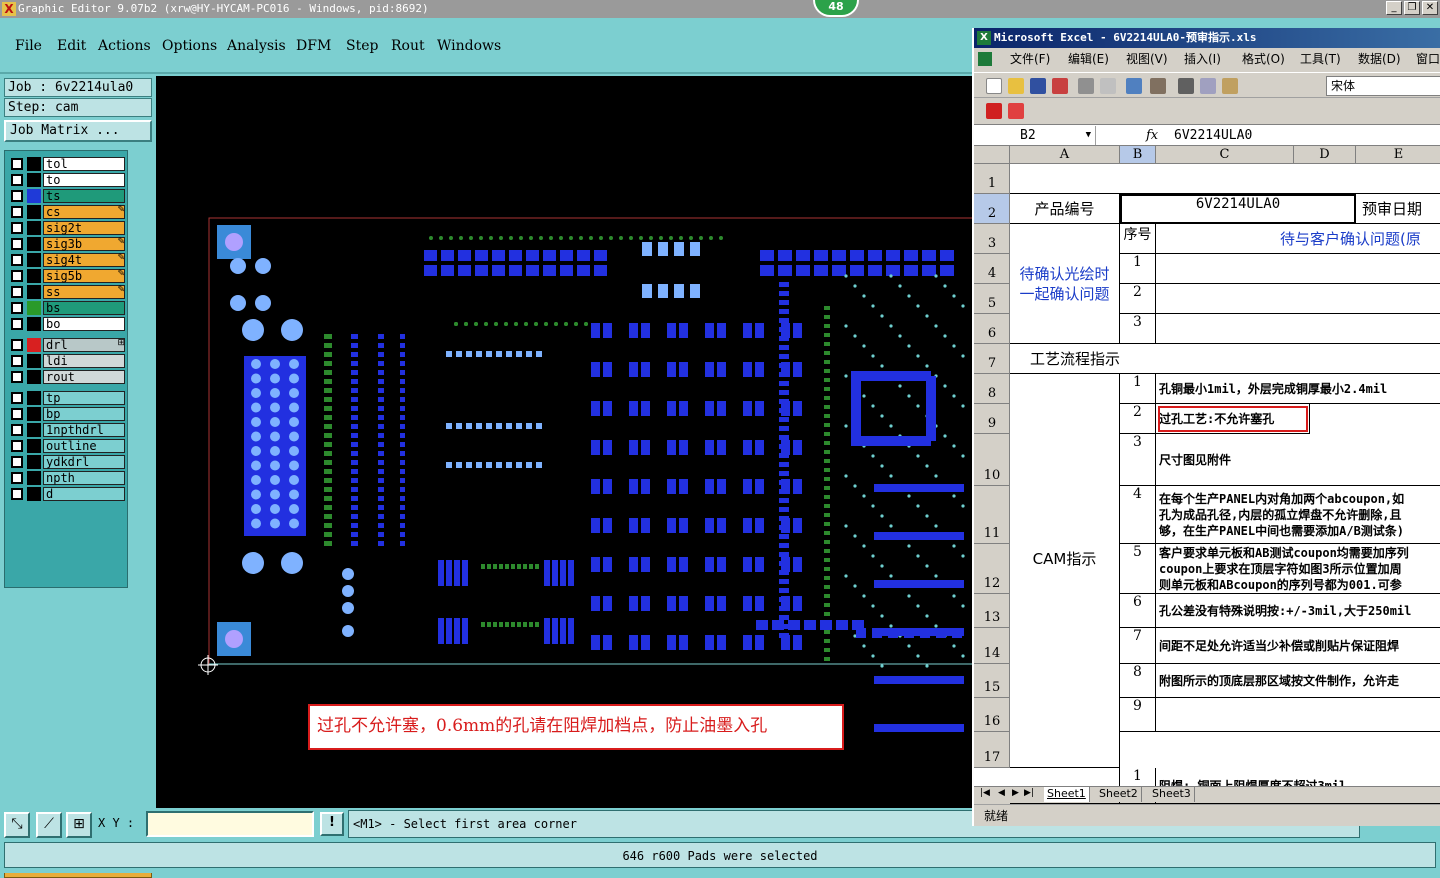 This screenshot has height=878, width=1440. I want to click on column-header: B, so click(1138, 155).